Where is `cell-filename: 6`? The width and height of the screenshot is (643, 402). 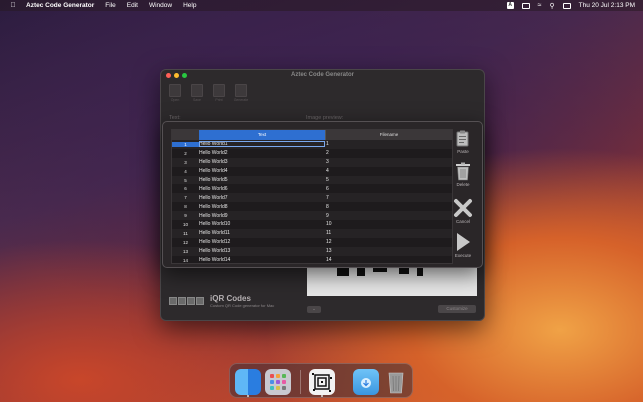 cell-filename: 6 is located at coordinates (388, 189).